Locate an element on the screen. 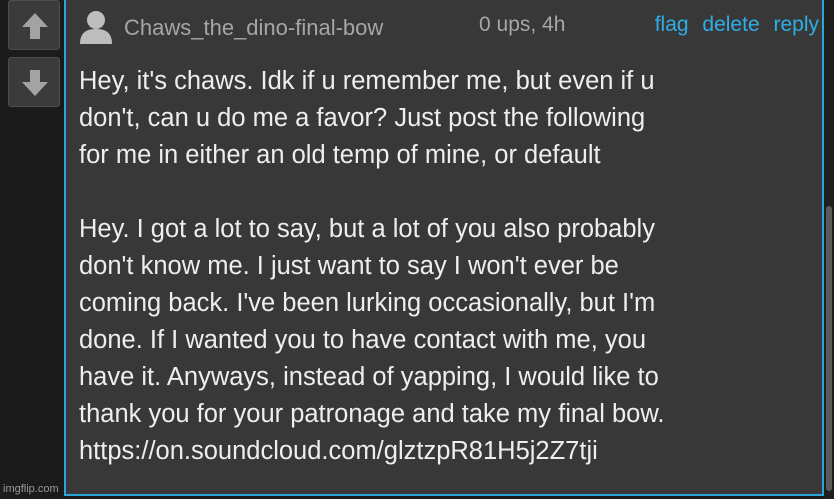 This screenshot has height=499, width=834. arrow-up-icon is located at coordinates (35, 26).